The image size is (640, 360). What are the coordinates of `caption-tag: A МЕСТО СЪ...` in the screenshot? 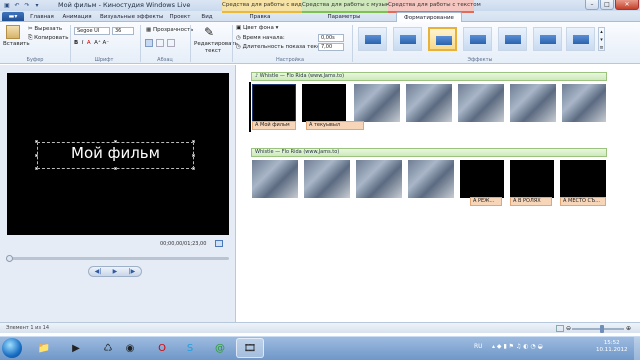 It's located at (583, 201).